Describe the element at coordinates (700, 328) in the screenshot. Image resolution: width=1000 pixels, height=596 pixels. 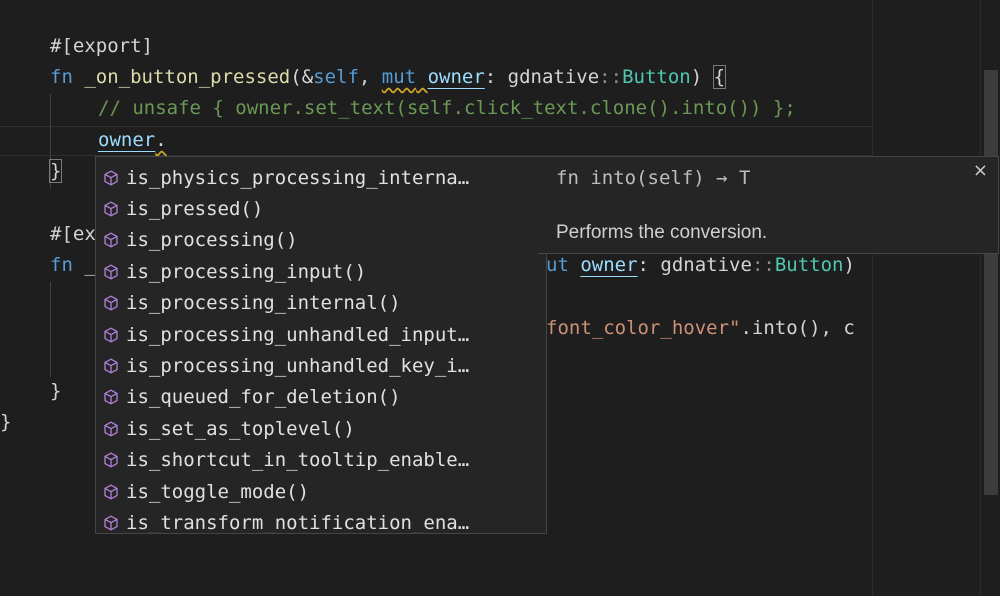
I see `code-line-10-tail: font_color_hover".into(), c` at that location.